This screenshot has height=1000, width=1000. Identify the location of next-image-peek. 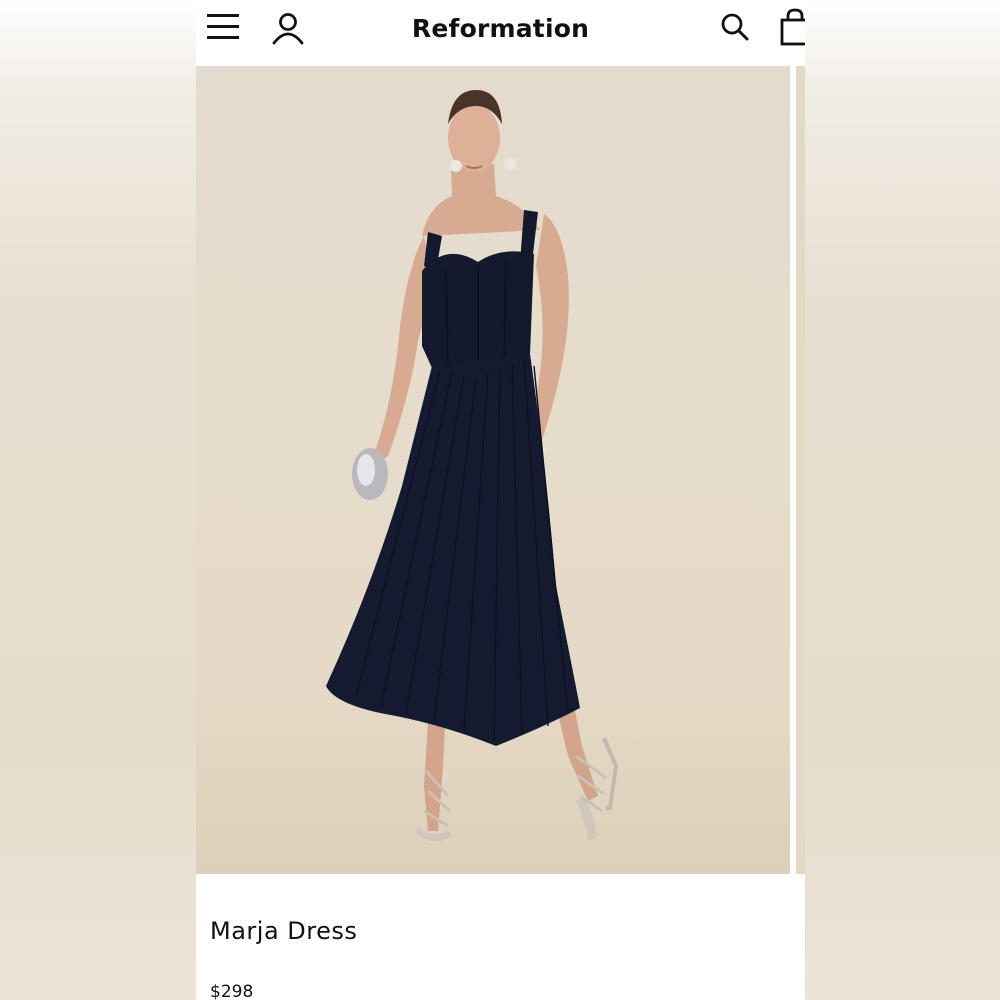
(800, 470).